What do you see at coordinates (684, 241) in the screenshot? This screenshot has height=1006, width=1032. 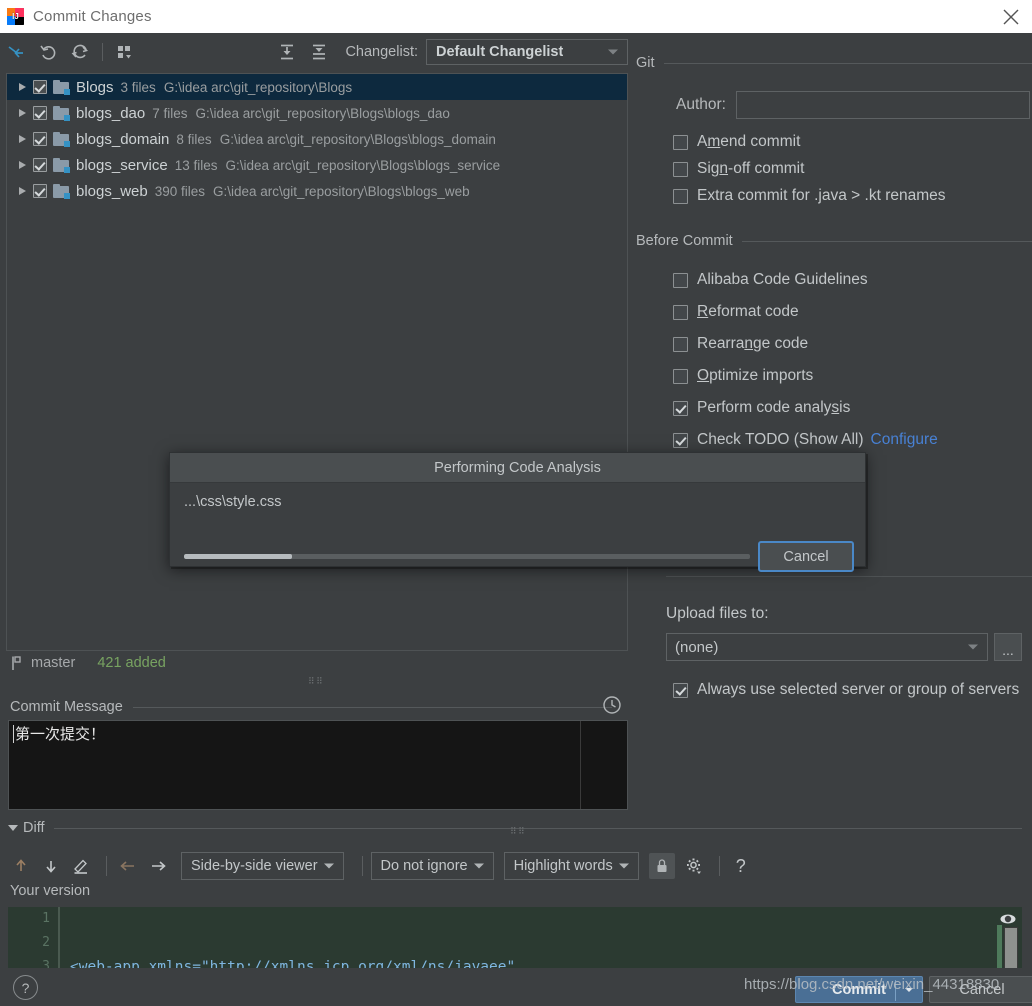 I see `before-commit-group-title: Before Commit` at bounding box center [684, 241].